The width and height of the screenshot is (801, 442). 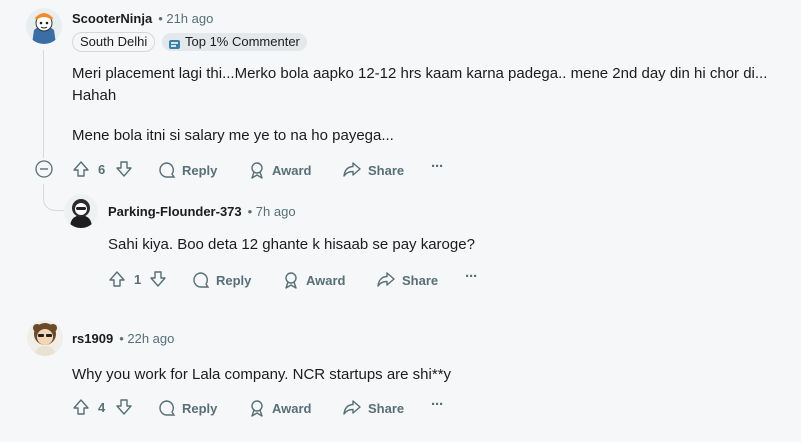 I want to click on location-flair: South Delhi, so click(x=114, y=42).